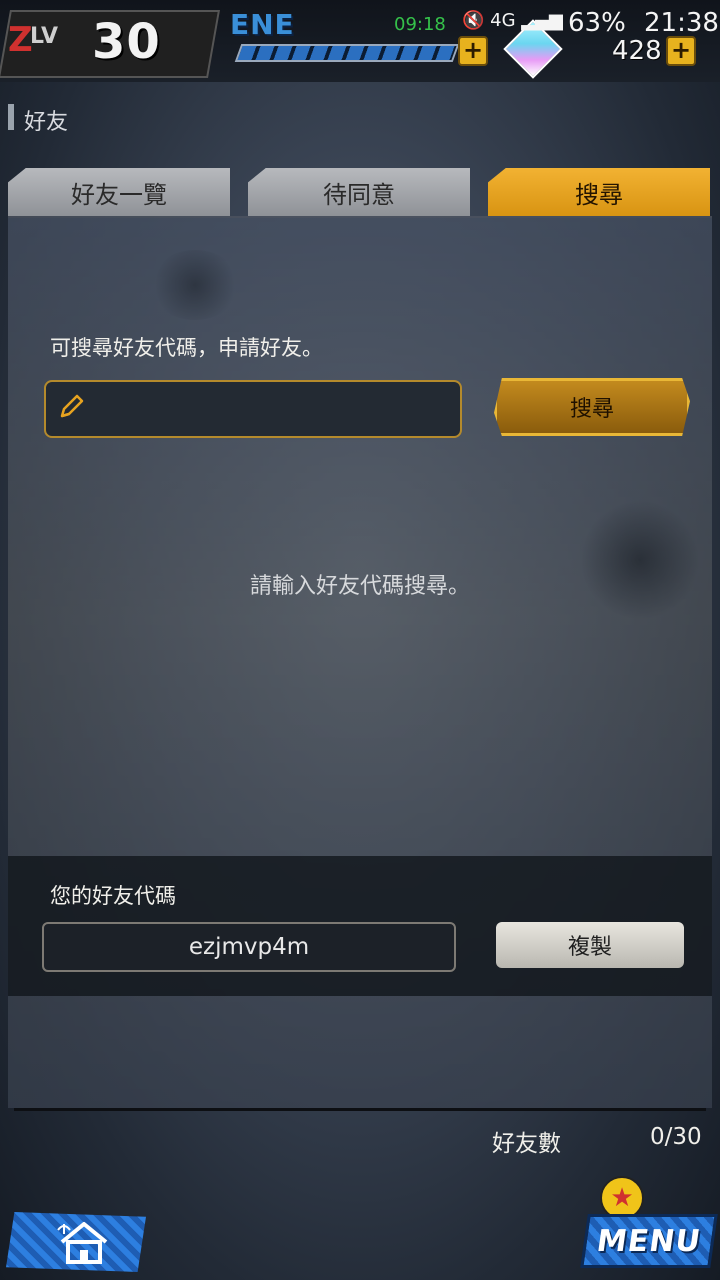  Describe the element at coordinates (186, 348) in the screenshot. I see `search-hint: 可搜尋好友代碼，申請好友。` at that location.